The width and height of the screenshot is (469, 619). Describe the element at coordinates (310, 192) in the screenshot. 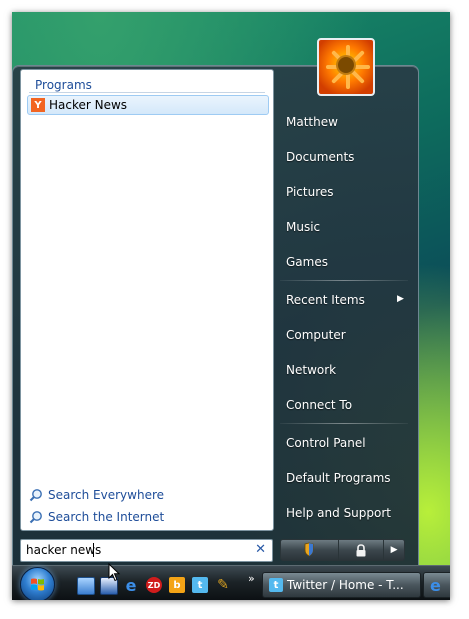

I see `right-item-pictures: Pictures` at that location.